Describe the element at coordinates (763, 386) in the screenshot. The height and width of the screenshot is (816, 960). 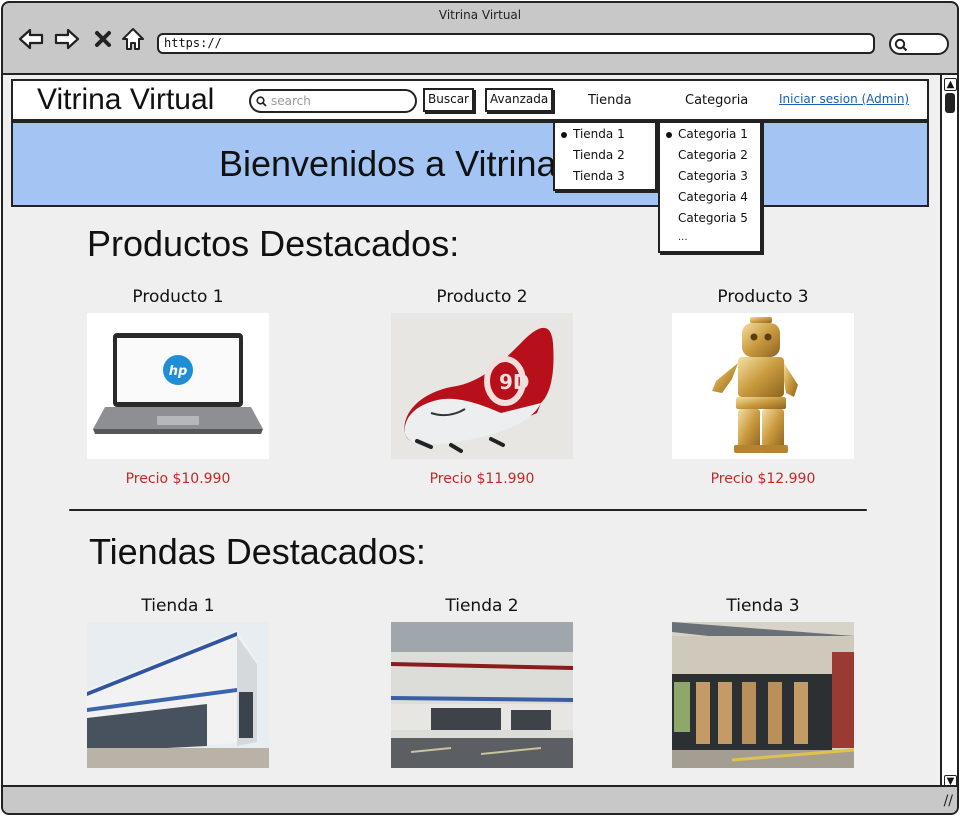
I see `product-image-figure` at that location.